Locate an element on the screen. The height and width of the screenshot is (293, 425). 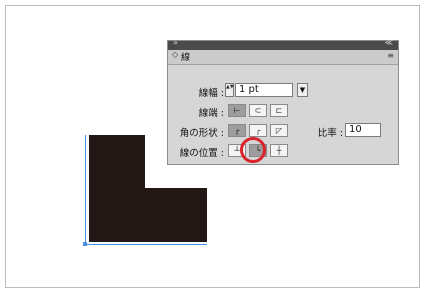
panel-tab-row: ◇ 線 ≡ is located at coordinates (283, 57).